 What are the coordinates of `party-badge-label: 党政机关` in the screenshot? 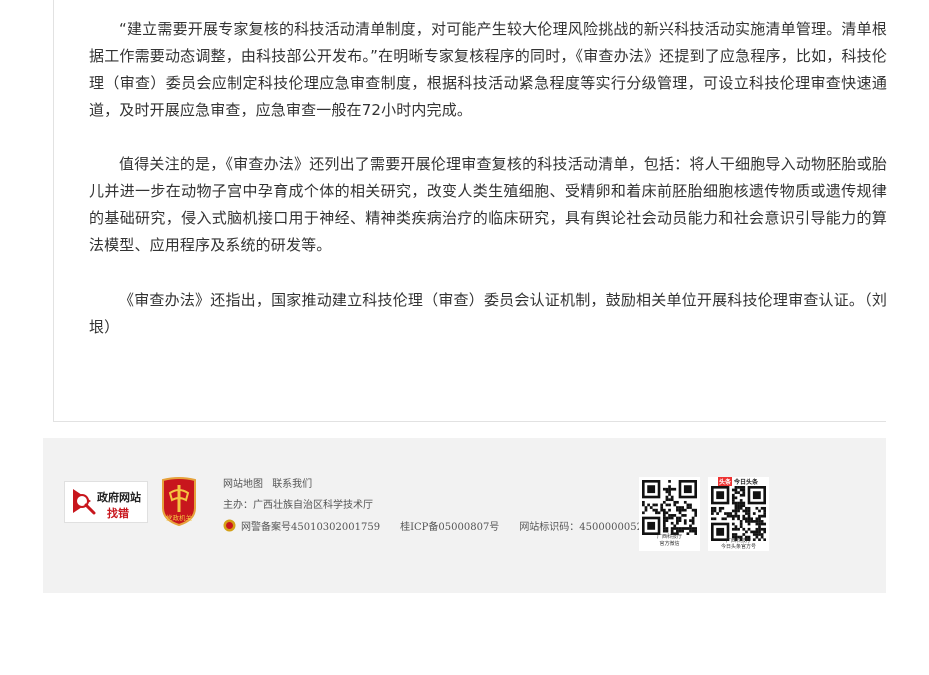 It's located at (179, 517).